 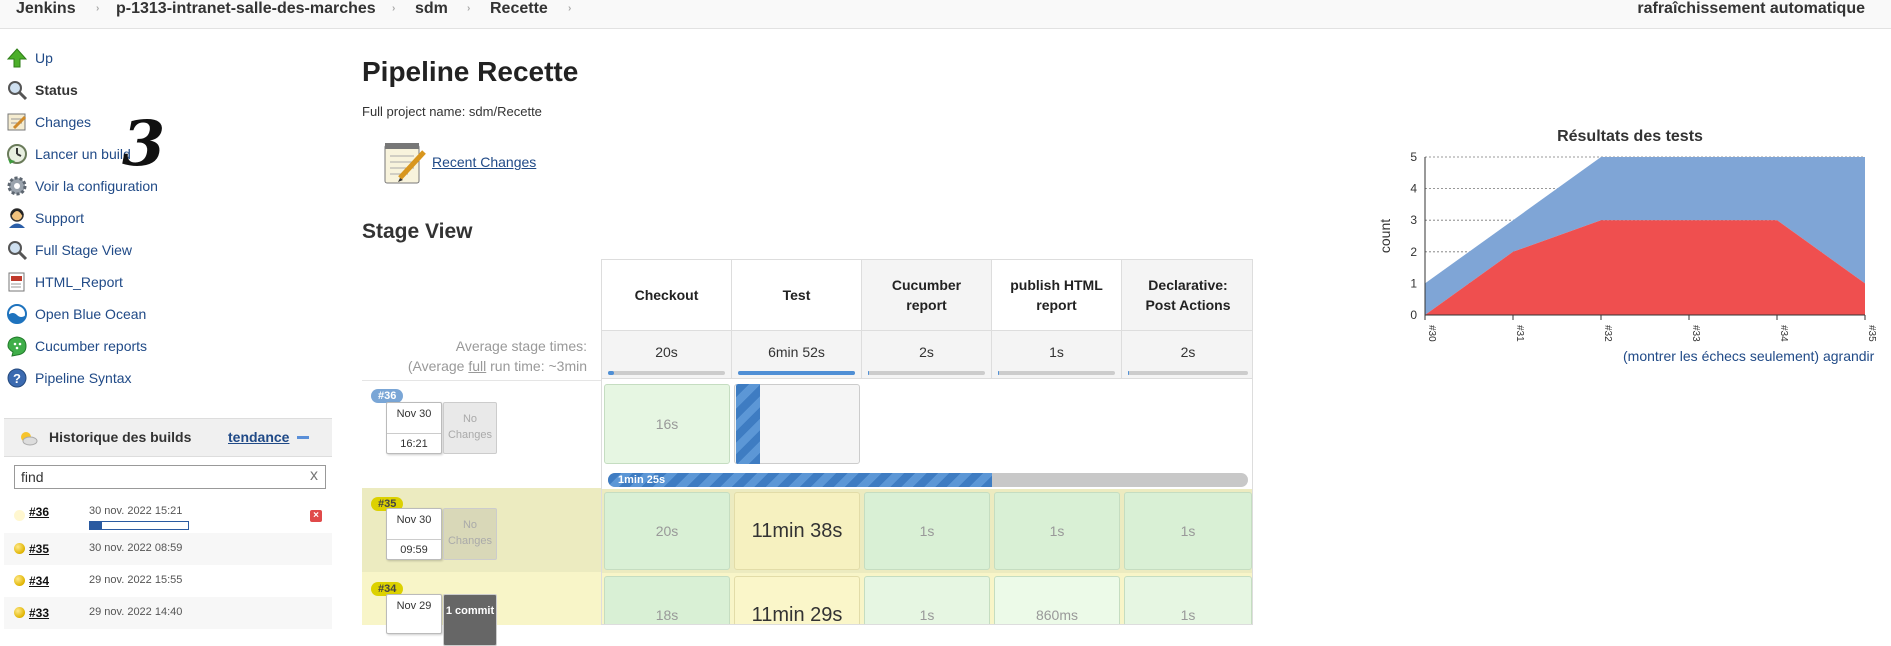 I want to click on task-label: Status, so click(x=56, y=90).